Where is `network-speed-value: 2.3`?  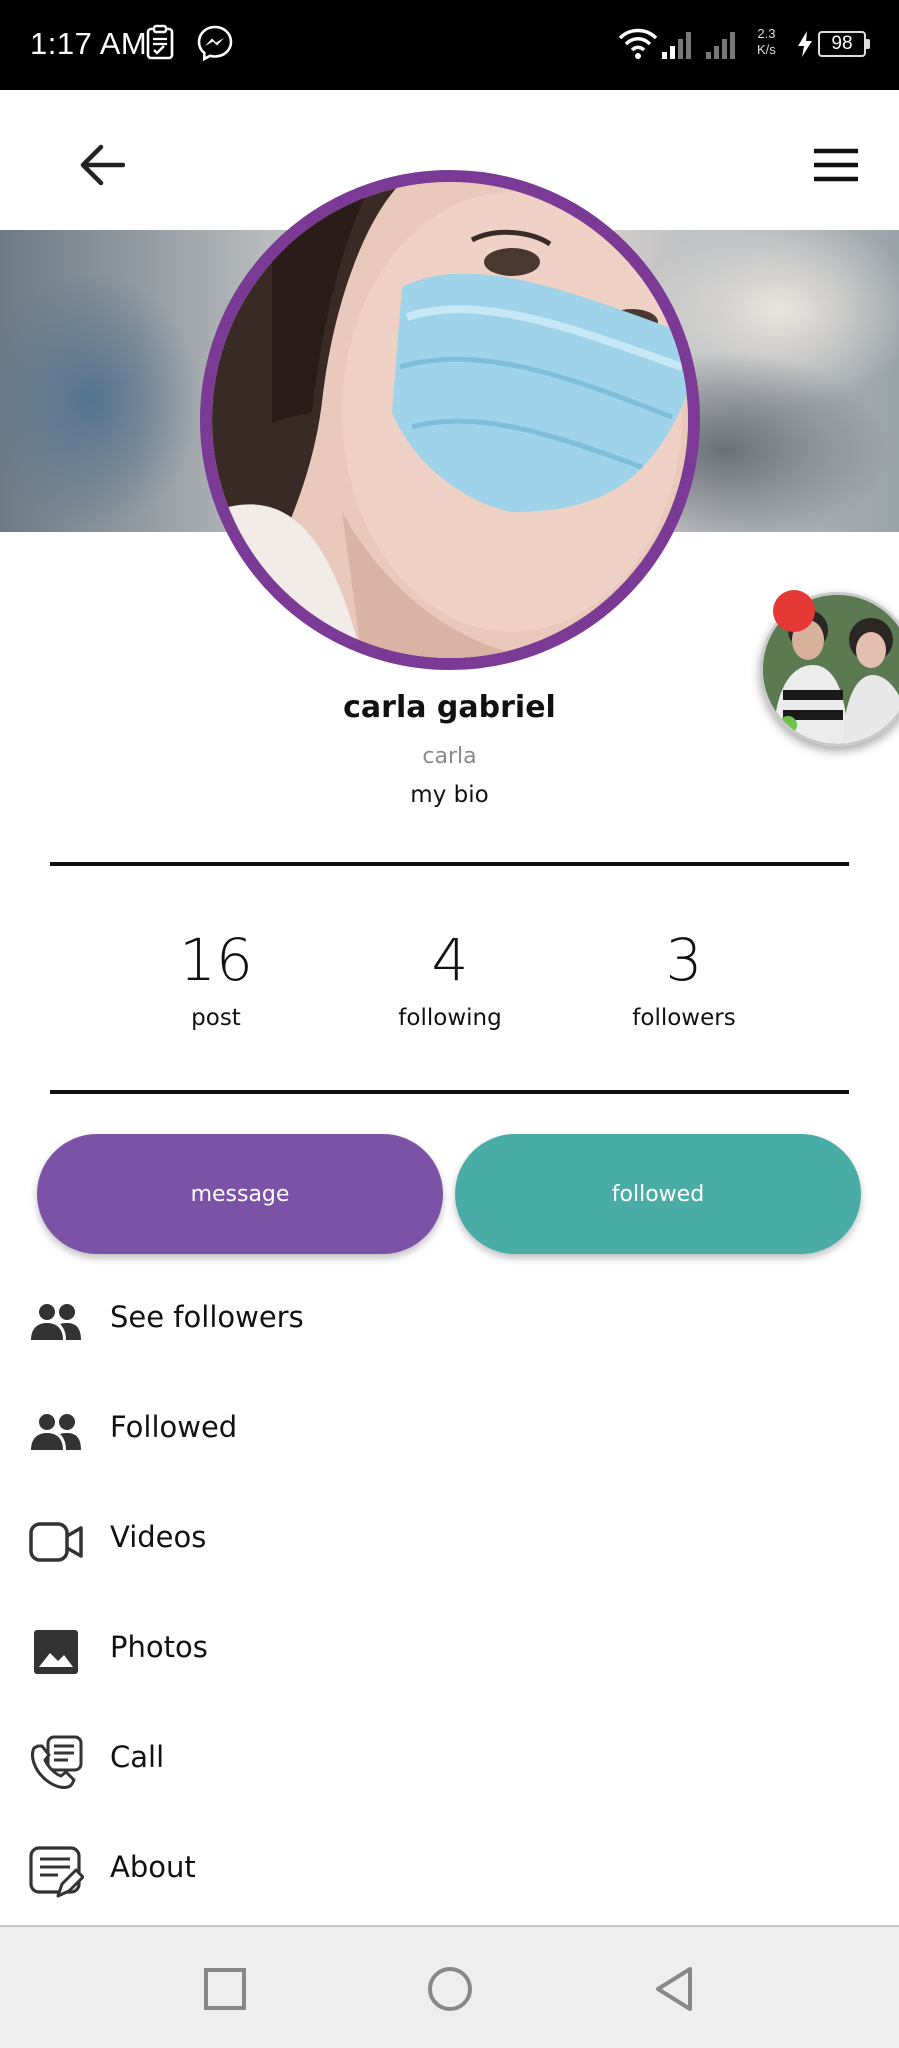
network-speed-value: 2.3 is located at coordinates (766, 33).